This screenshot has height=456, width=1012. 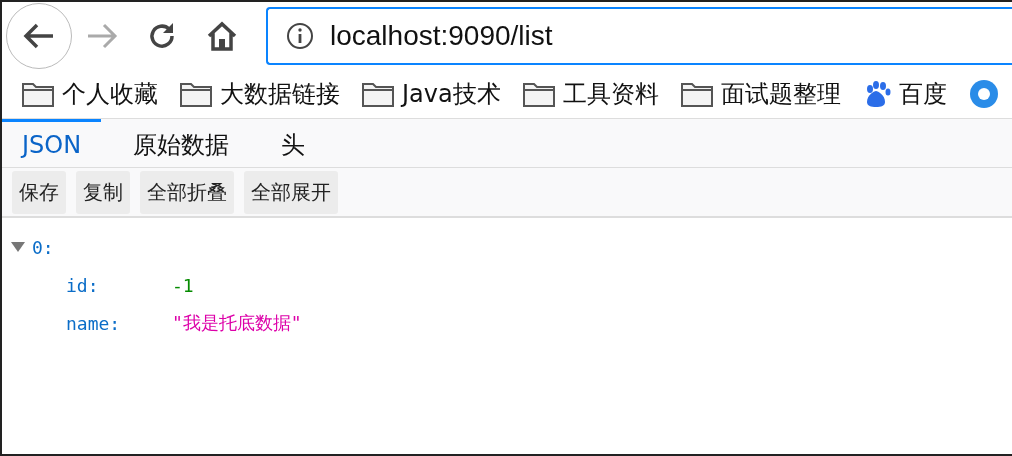 I want to click on back-arrow-icon, so click(x=39, y=36).